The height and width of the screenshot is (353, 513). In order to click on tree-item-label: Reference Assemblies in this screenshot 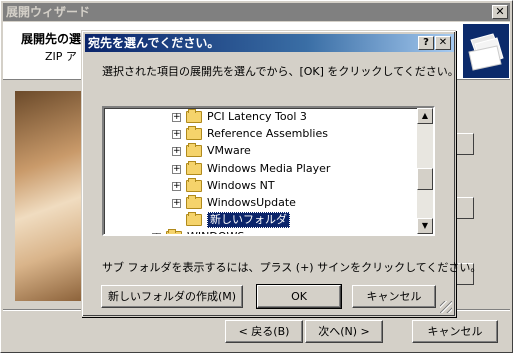, I will do `click(267, 134)`.